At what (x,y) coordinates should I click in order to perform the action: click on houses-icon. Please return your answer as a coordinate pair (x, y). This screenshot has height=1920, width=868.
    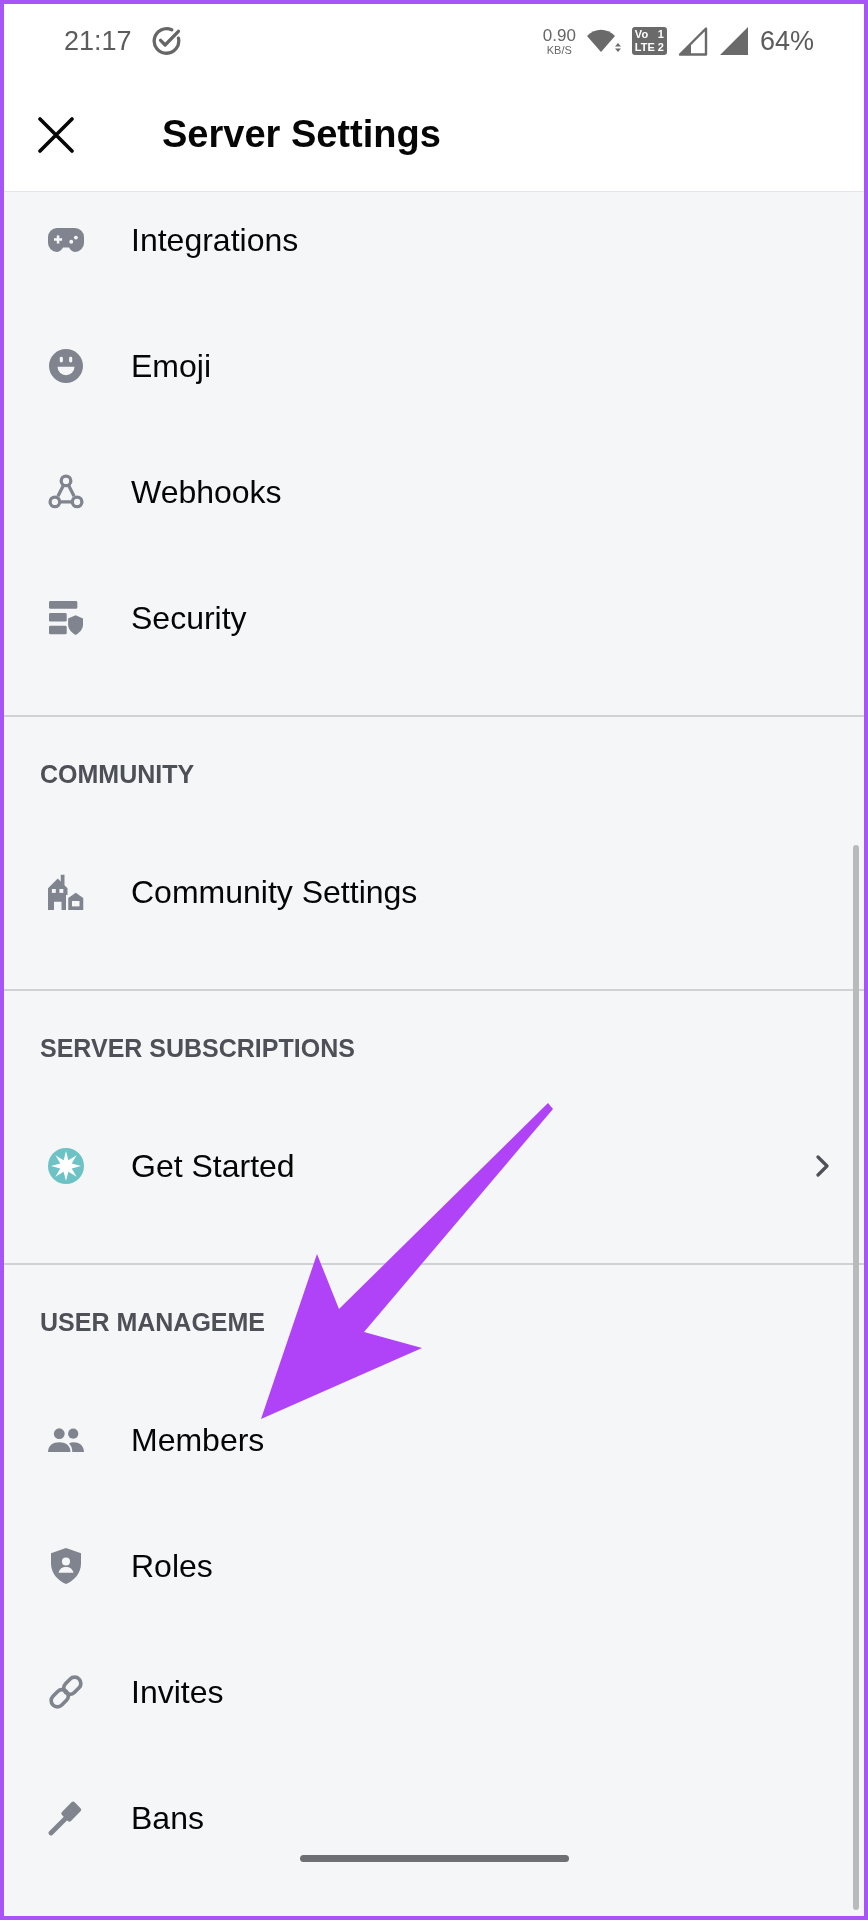
    Looking at the image, I should click on (66, 892).